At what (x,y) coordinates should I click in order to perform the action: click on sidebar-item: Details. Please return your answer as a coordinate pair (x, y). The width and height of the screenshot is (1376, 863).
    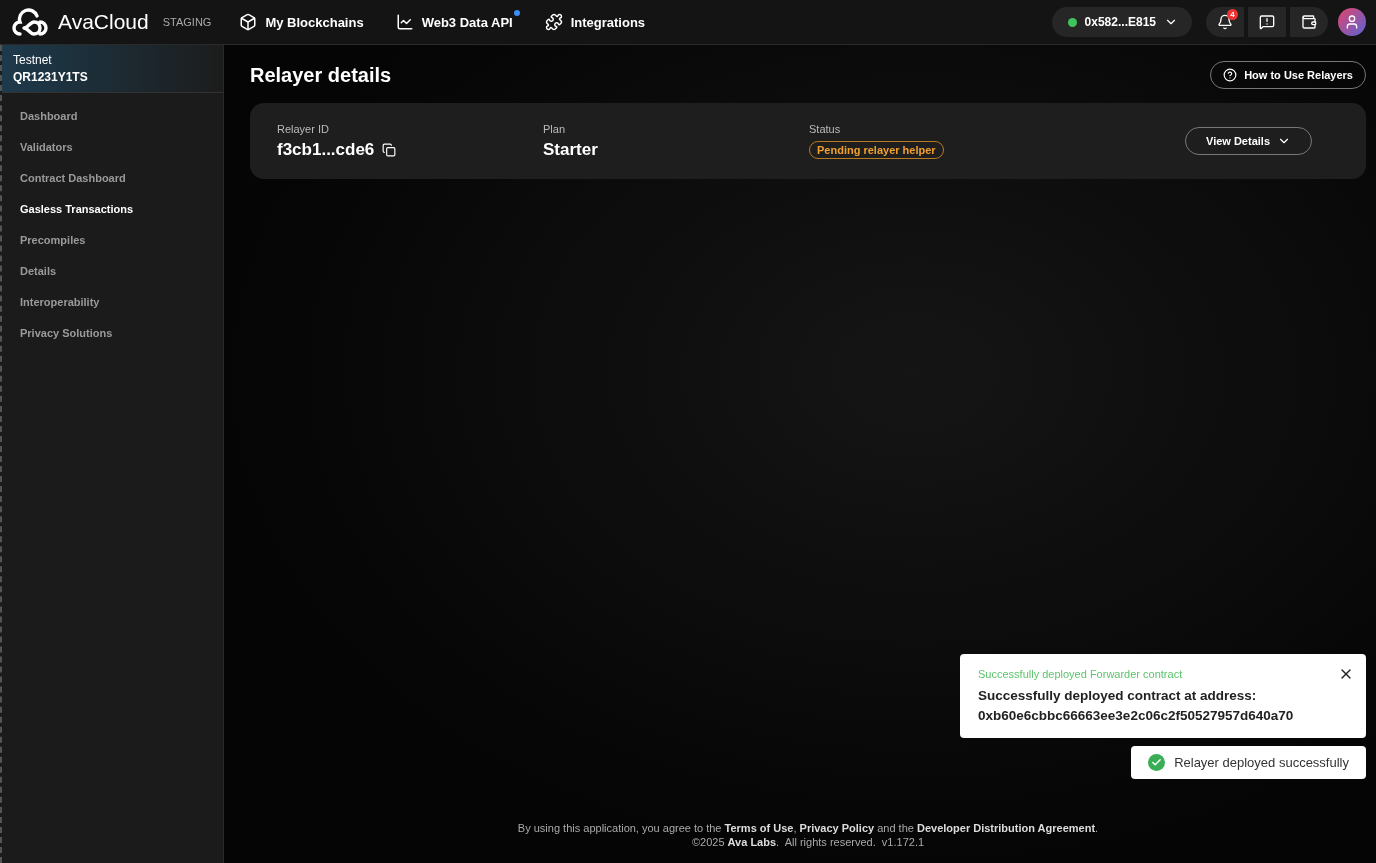
    Looking at the image, I should click on (121, 271).